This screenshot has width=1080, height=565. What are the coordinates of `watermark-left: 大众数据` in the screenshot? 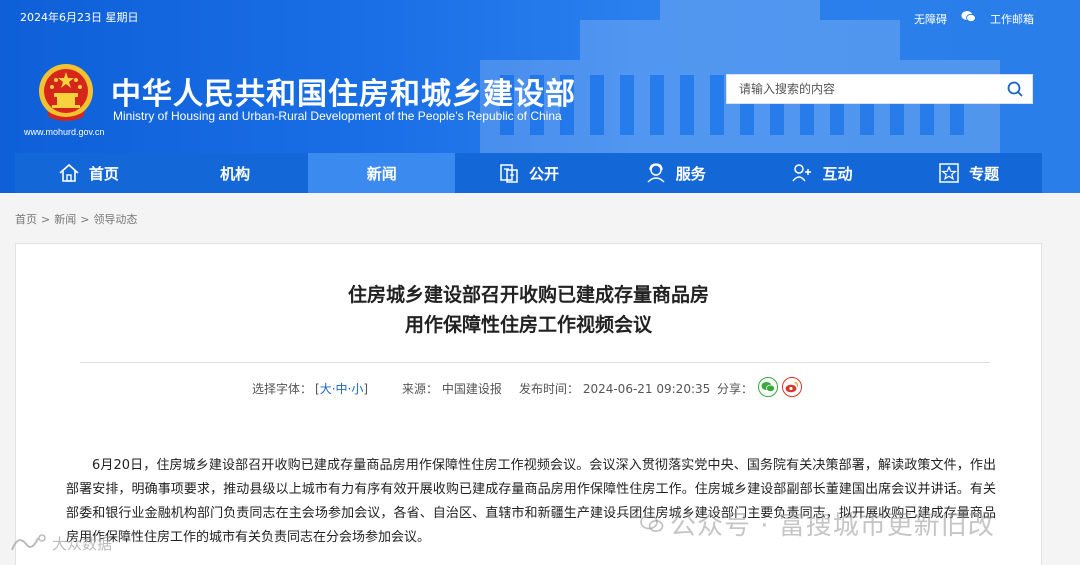 It's located at (60, 543).